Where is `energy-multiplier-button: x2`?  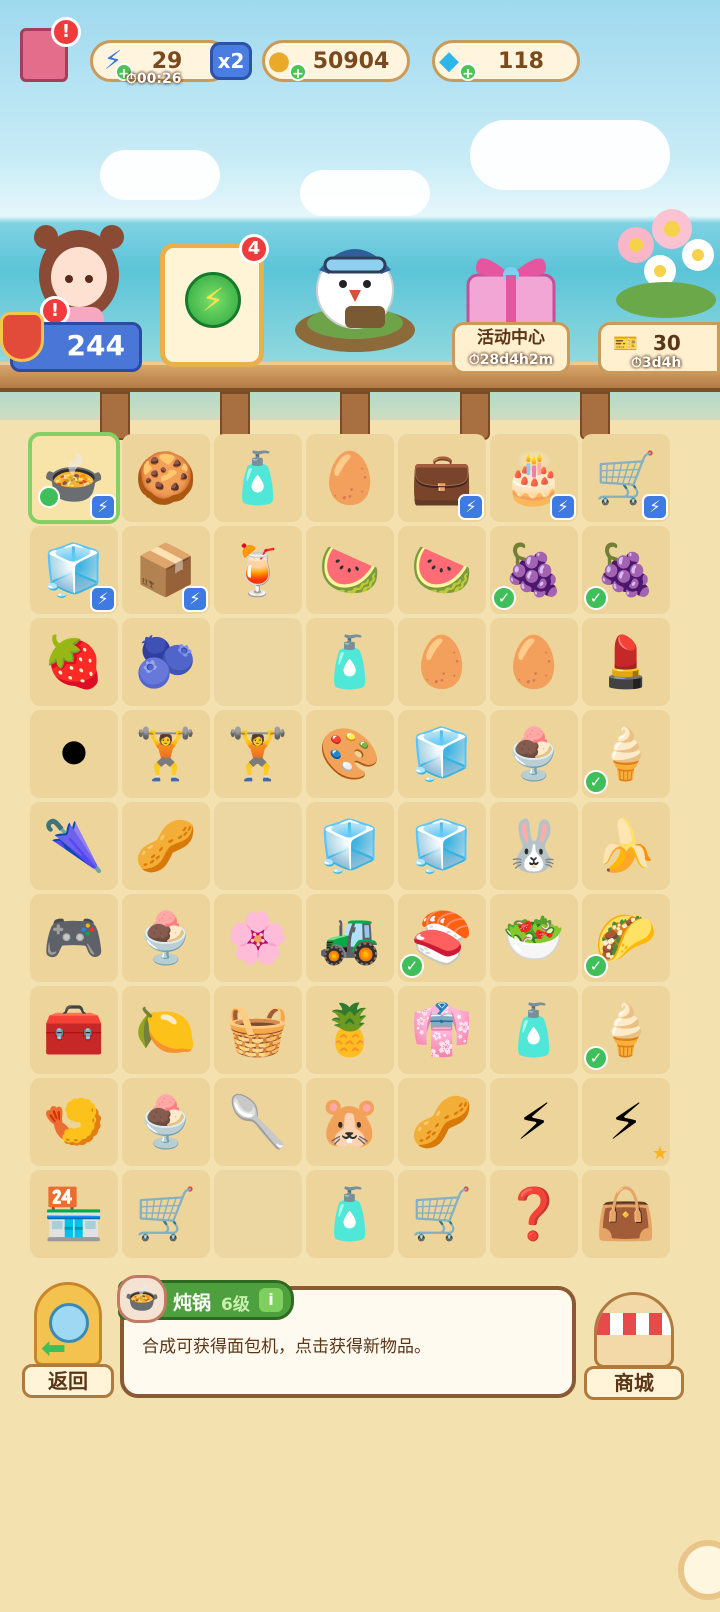 energy-multiplier-button: x2 is located at coordinates (231, 61).